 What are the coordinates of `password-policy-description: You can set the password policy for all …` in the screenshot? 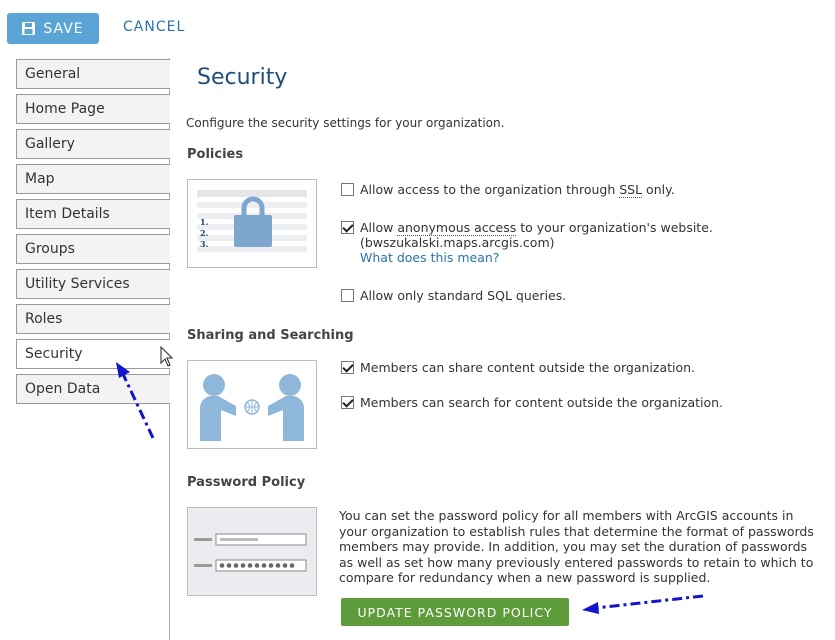 It's located at (576, 546).